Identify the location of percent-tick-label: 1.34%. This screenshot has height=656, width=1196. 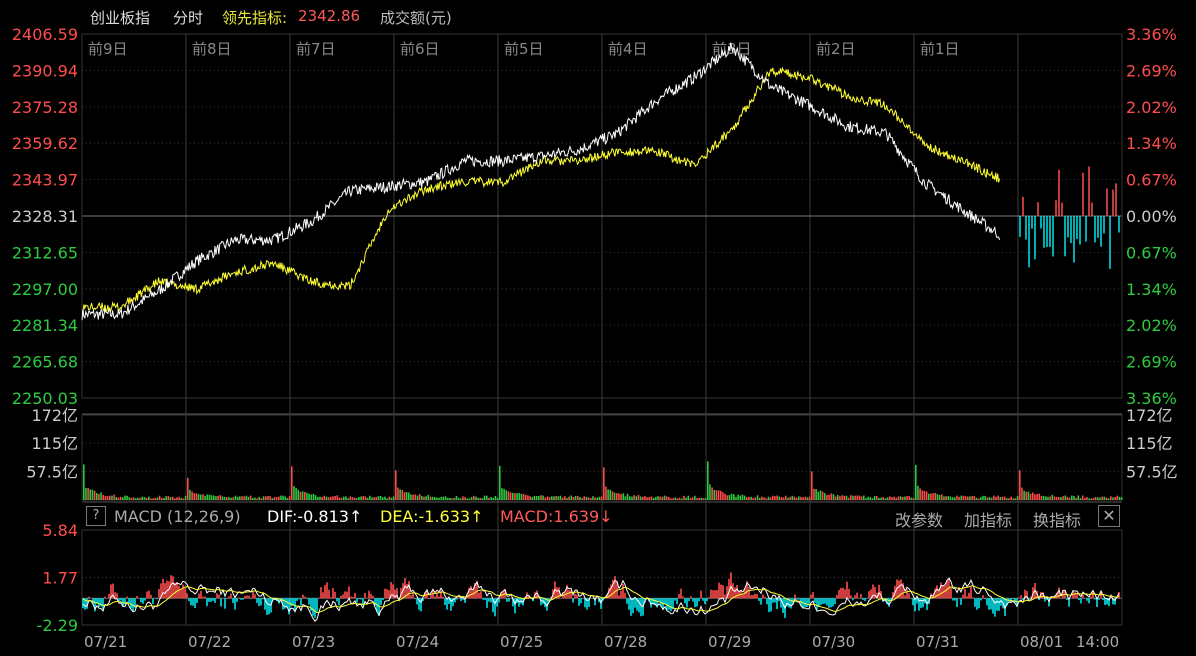
(1151, 143).